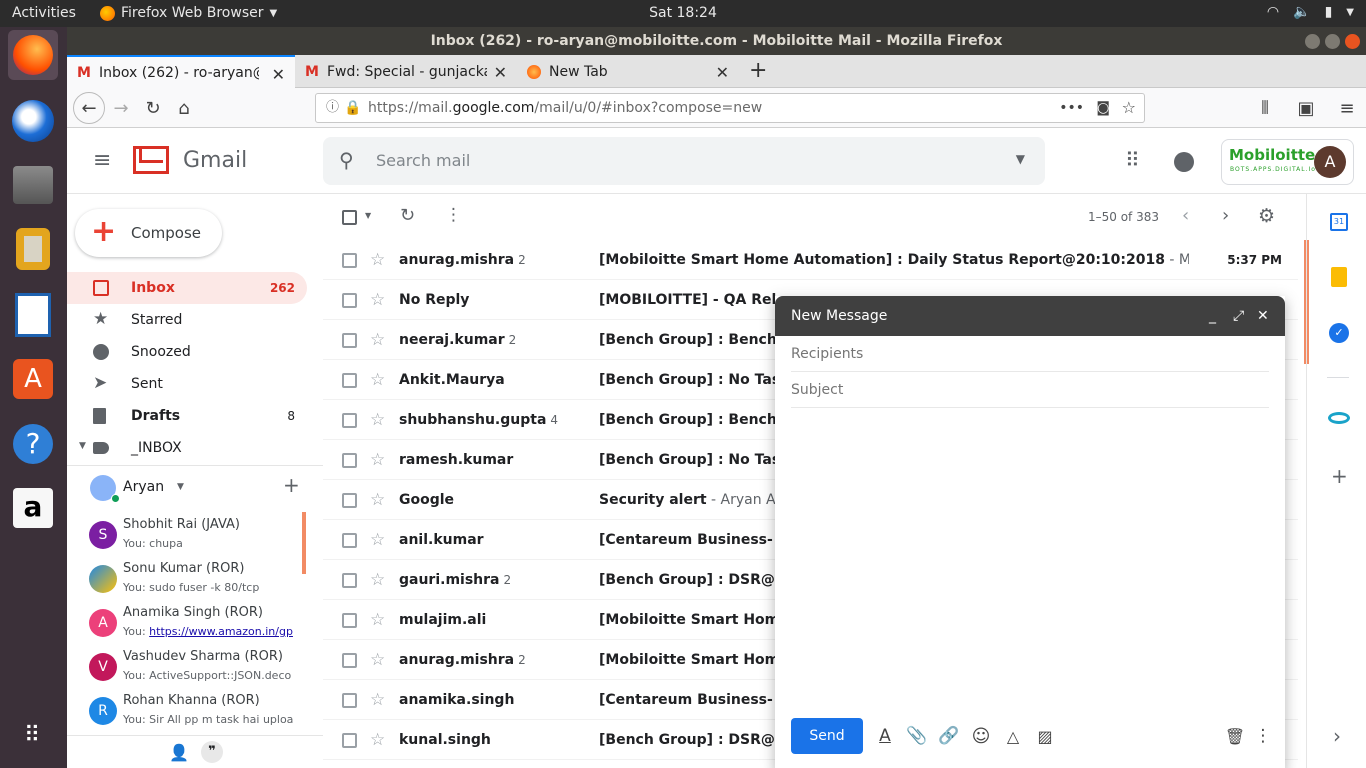 The width and height of the screenshot is (1366, 768). Describe the element at coordinates (33, 55) in the screenshot. I see `firefox-launcher-icon` at that location.